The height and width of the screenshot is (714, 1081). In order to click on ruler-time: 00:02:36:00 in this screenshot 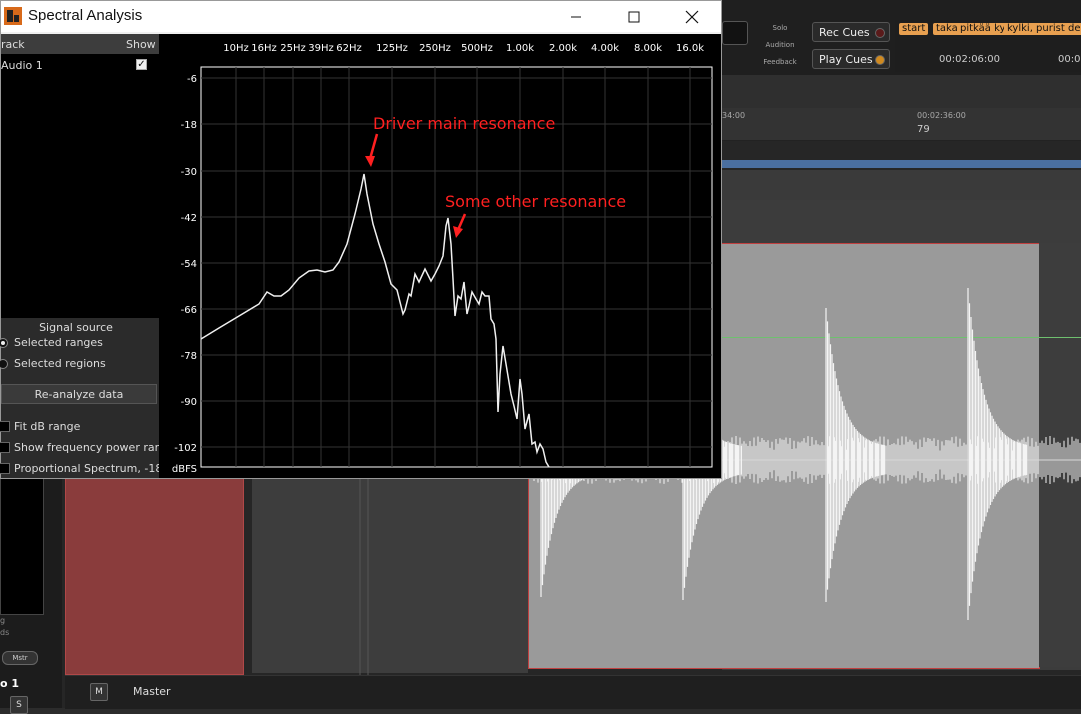, I will do `click(941, 115)`.